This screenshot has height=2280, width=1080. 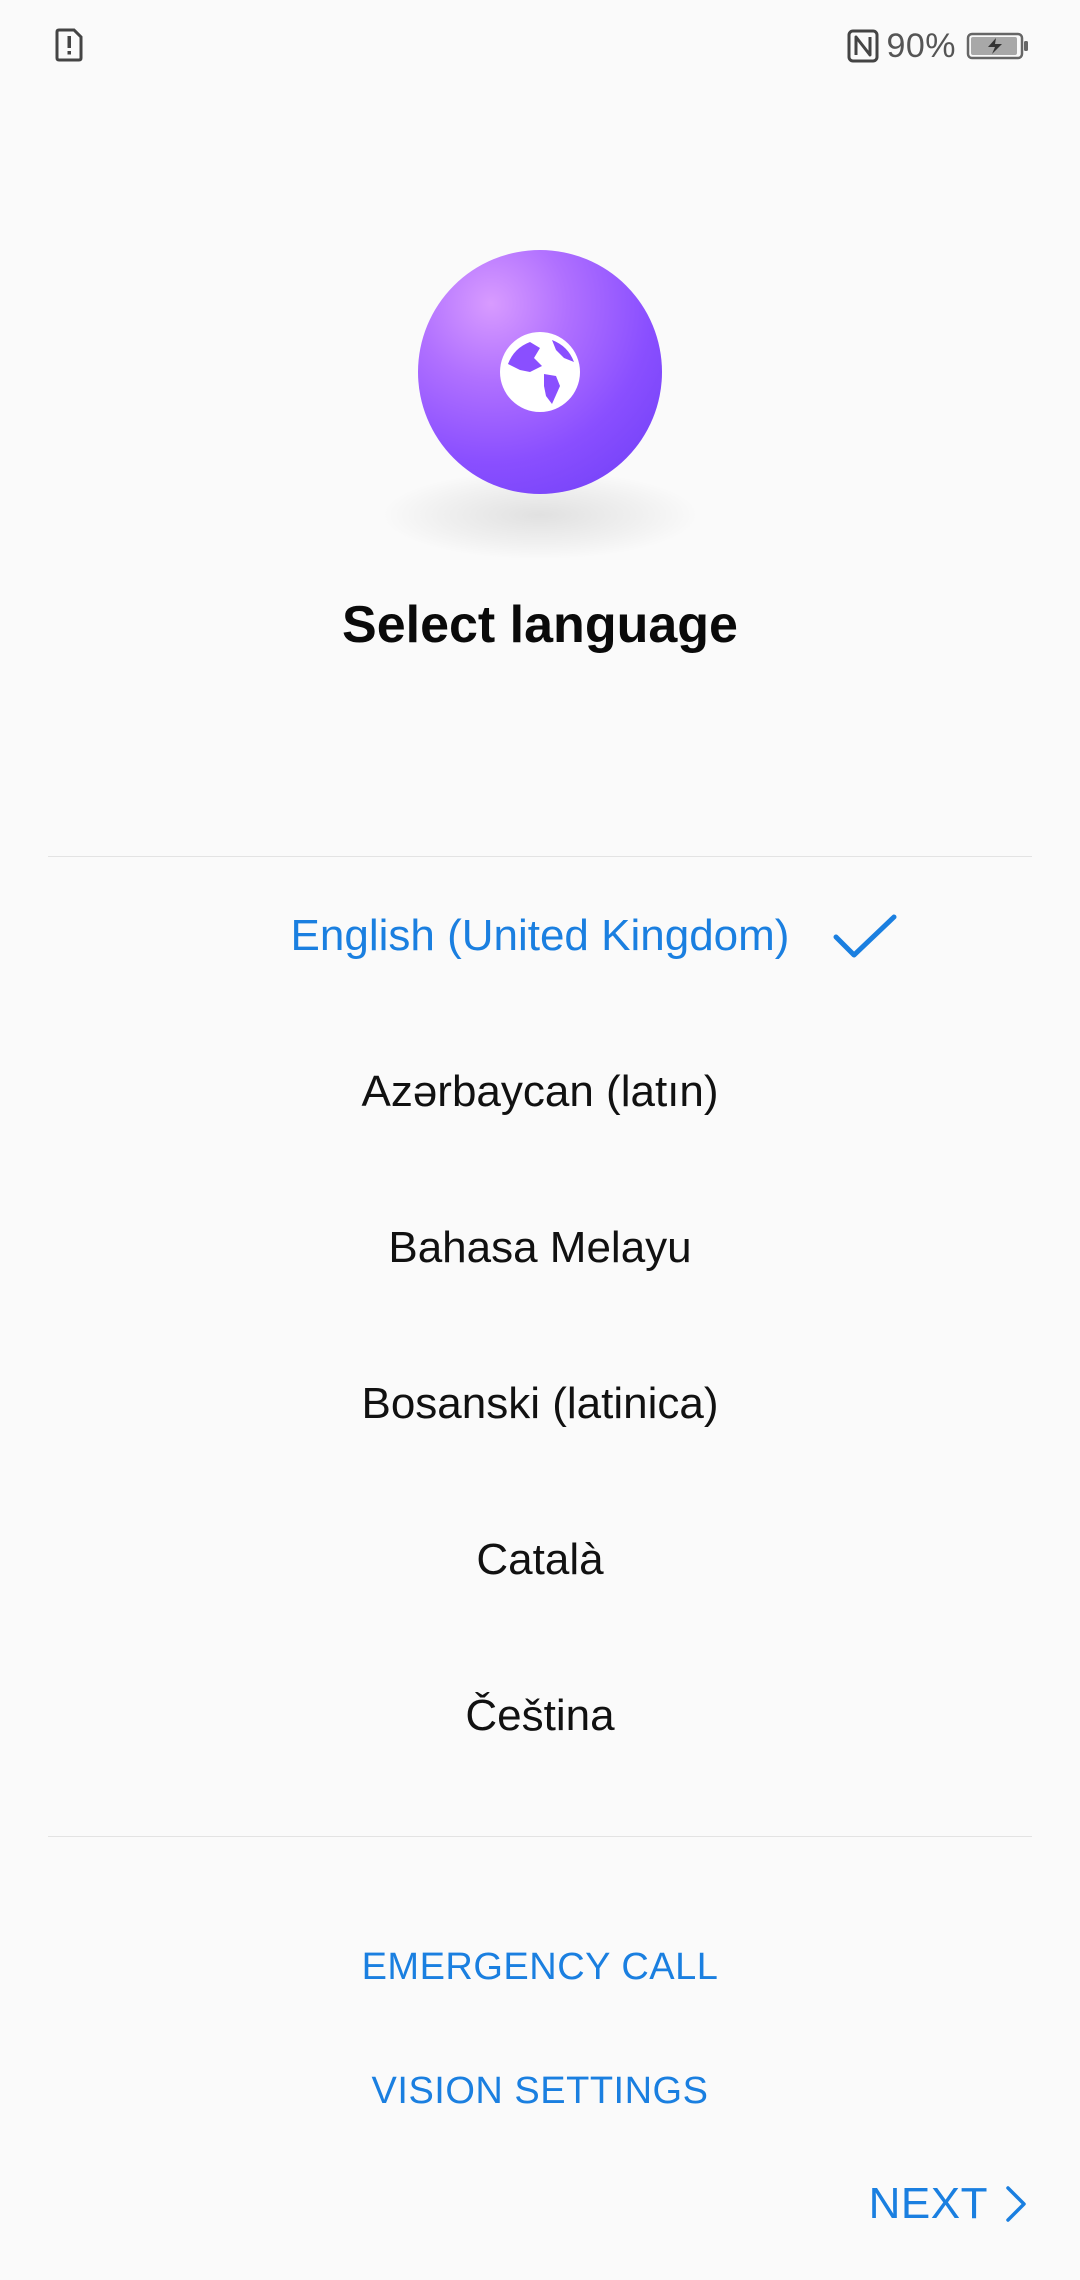 I want to click on battery-percent: 90%, so click(x=921, y=45).